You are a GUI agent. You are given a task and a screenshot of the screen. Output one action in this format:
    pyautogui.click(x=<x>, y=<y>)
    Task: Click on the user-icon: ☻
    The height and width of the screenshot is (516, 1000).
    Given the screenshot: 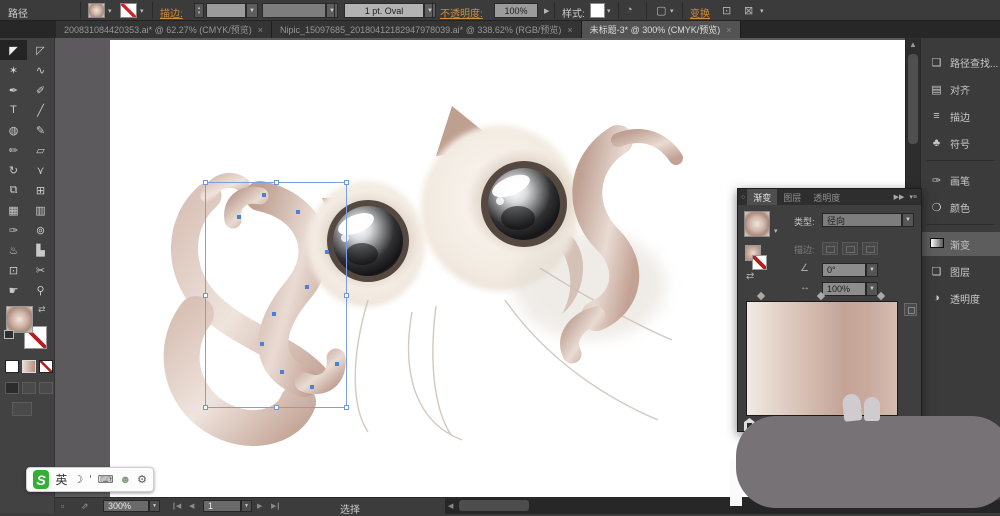 What is the action you would take?
    pyautogui.click(x=126, y=480)
    